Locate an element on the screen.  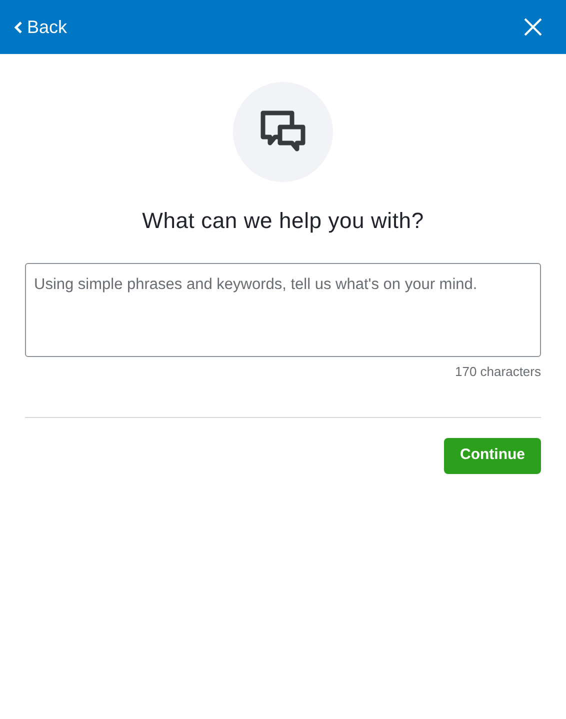
page-title: What can we help you with? is located at coordinates (283, 221).